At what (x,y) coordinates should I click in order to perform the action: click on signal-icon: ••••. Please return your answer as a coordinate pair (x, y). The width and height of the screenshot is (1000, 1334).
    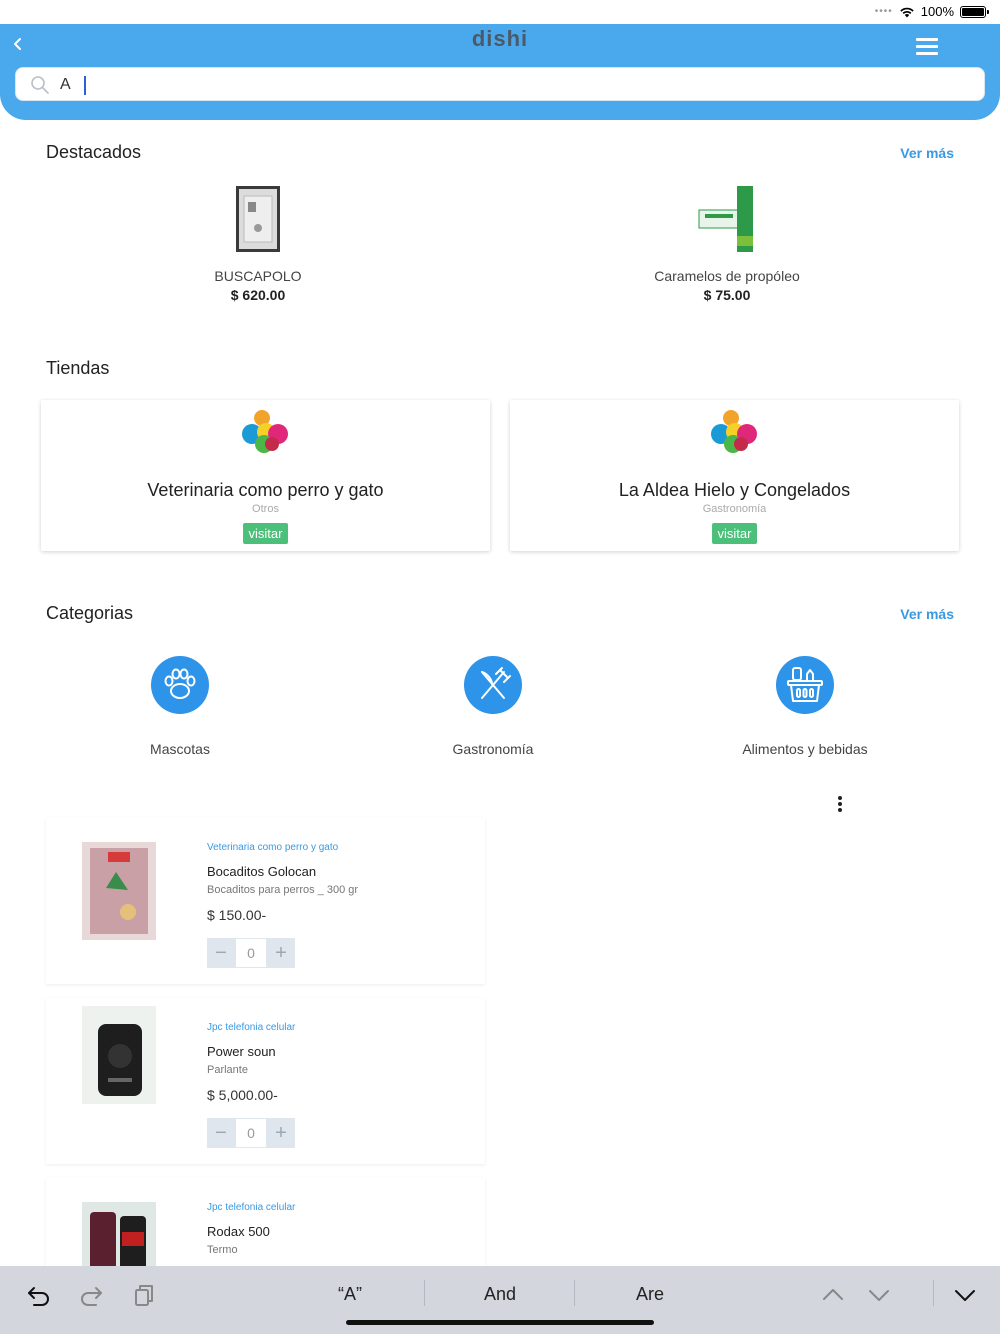
    Looking at the image, I should click on (883, 11).